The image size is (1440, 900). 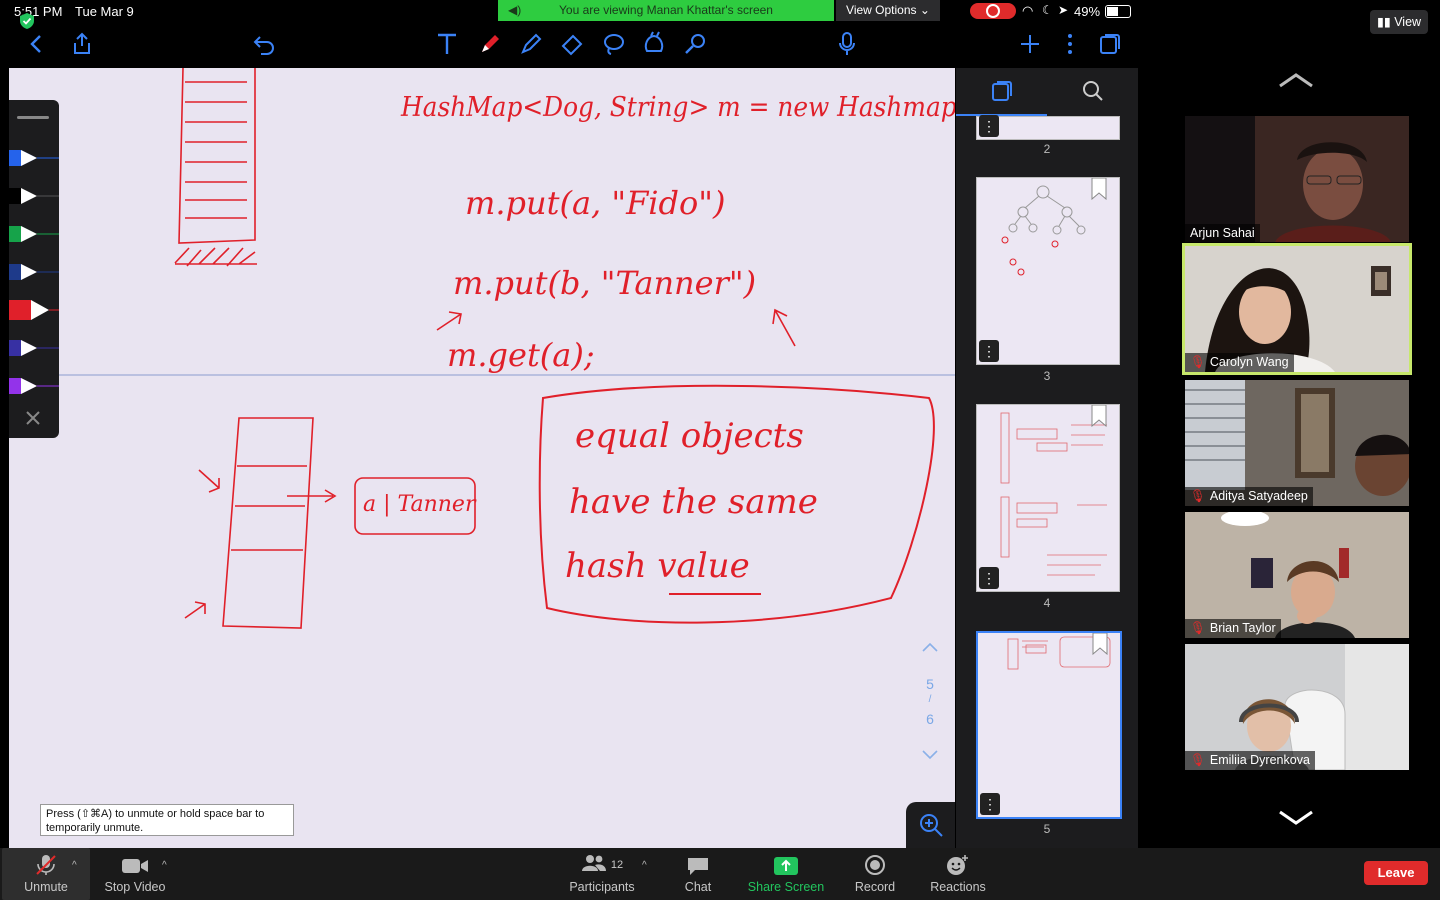 I want to click on pen-tool-icon, so click(x=490, y=44).